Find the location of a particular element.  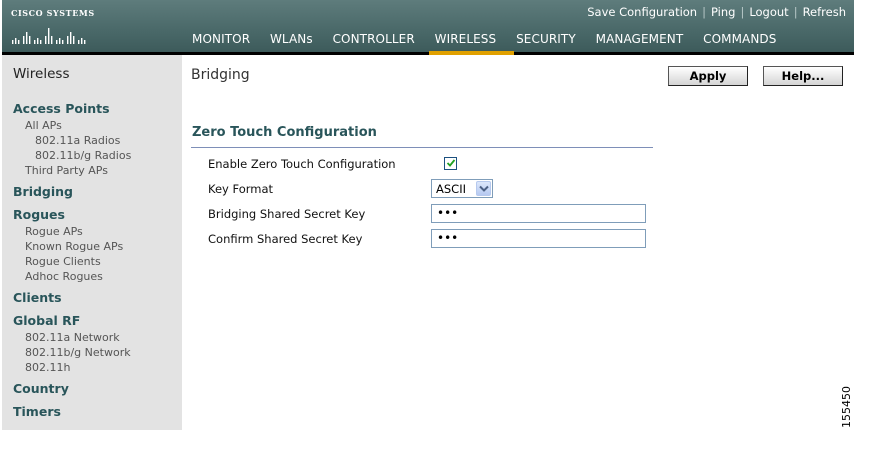

active-tab-indicator is located at coordinates (471, 53).